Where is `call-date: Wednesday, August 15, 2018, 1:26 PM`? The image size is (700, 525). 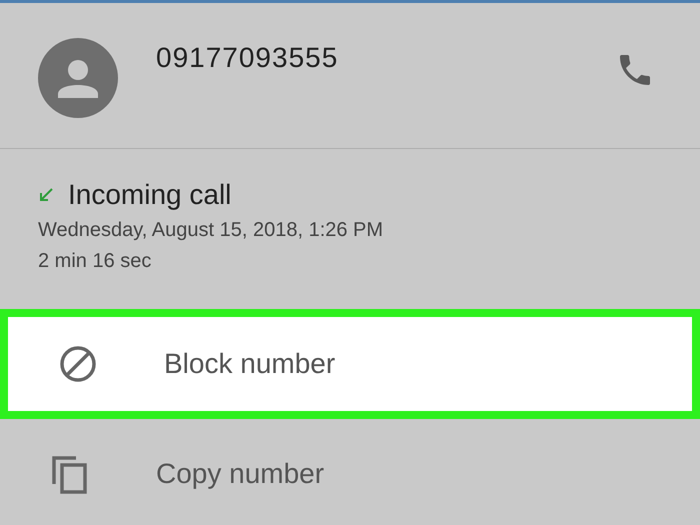
call-date: Wednesday, August 15, 2018, 1:26 PM is located at coordinates (211, 230).